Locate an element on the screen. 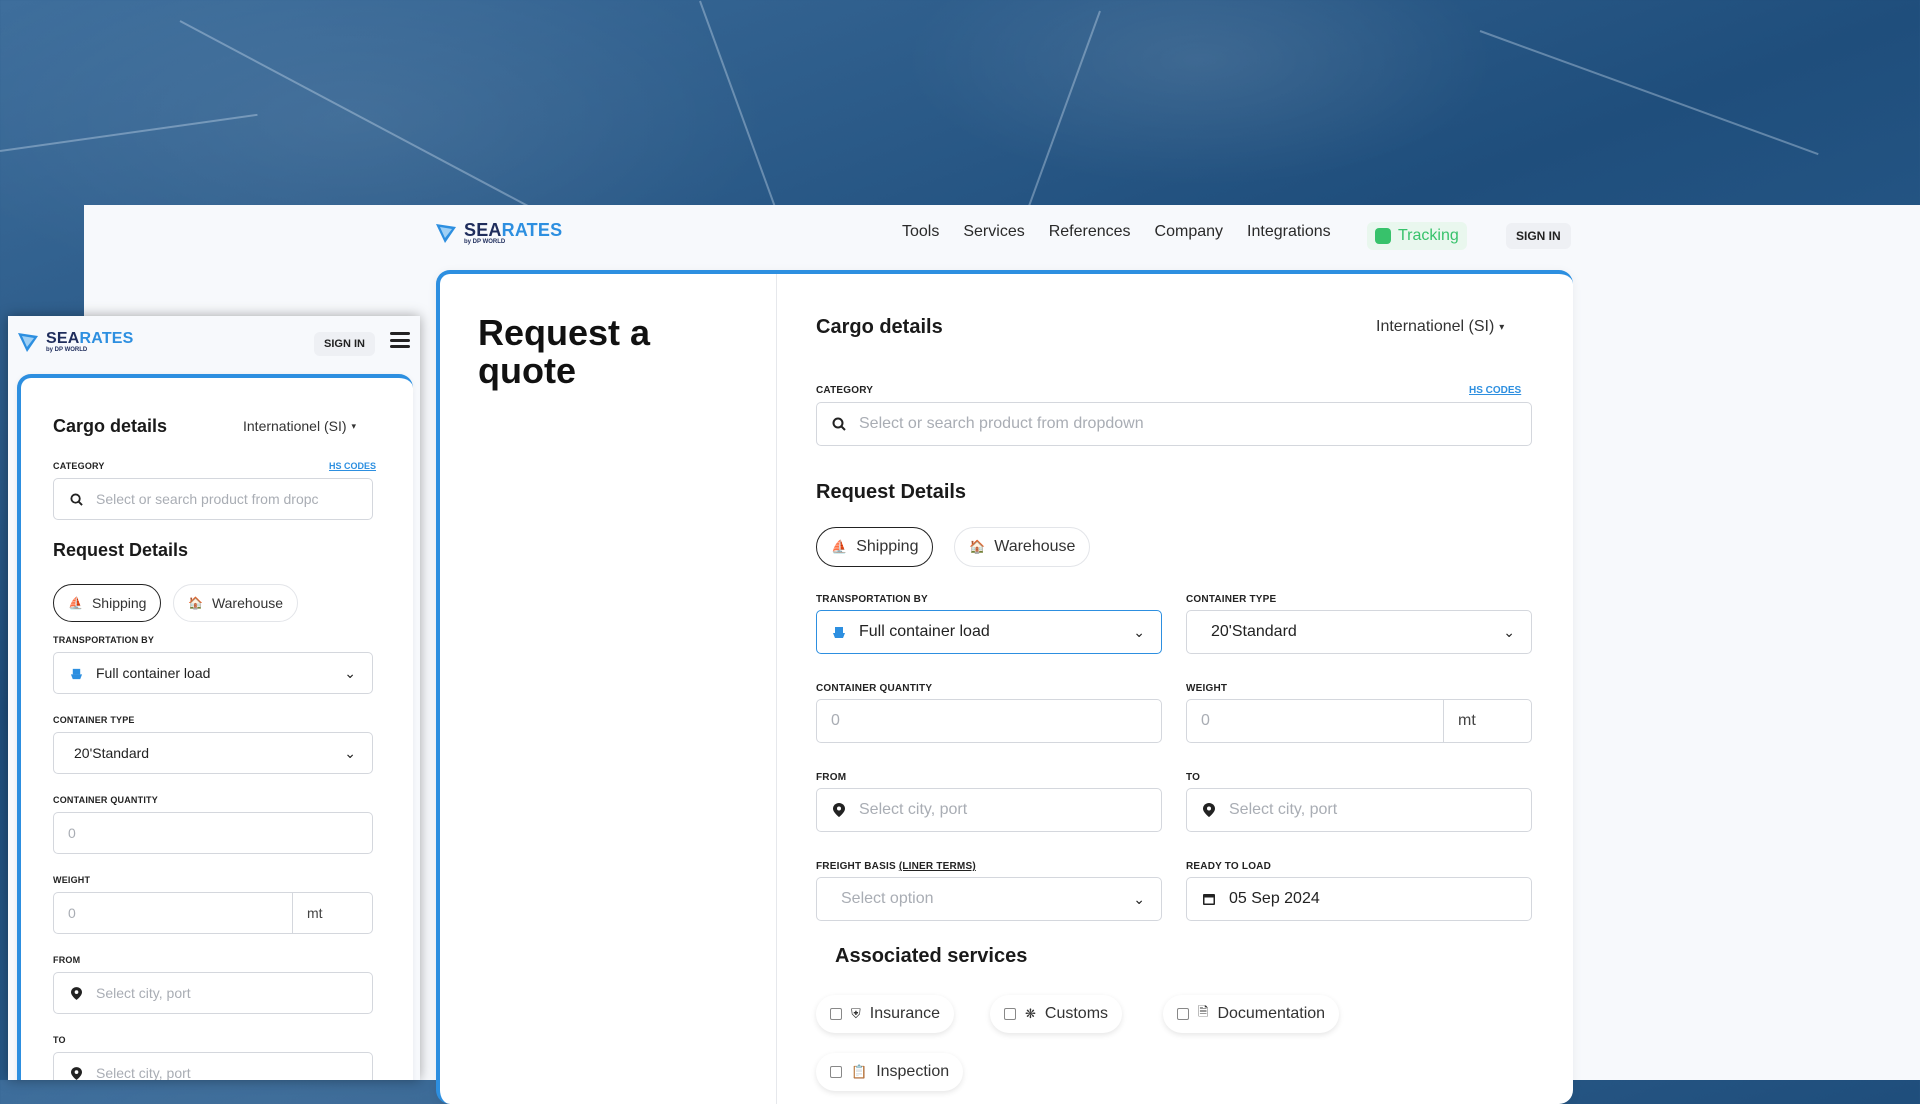  hamburger-menu-icon is located at coordinates (400, 340).